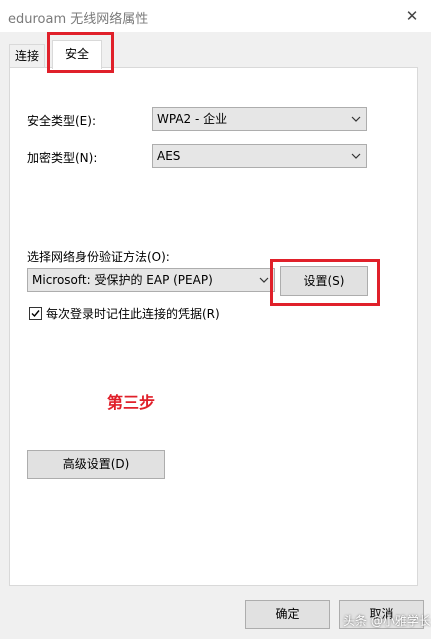 This screenshot has width=431, height=639. What do you see at coordinates (78, 19) in the screenshot?
I see `window-title: eduroam 无线网络属性` at bounding box center [78, 19].